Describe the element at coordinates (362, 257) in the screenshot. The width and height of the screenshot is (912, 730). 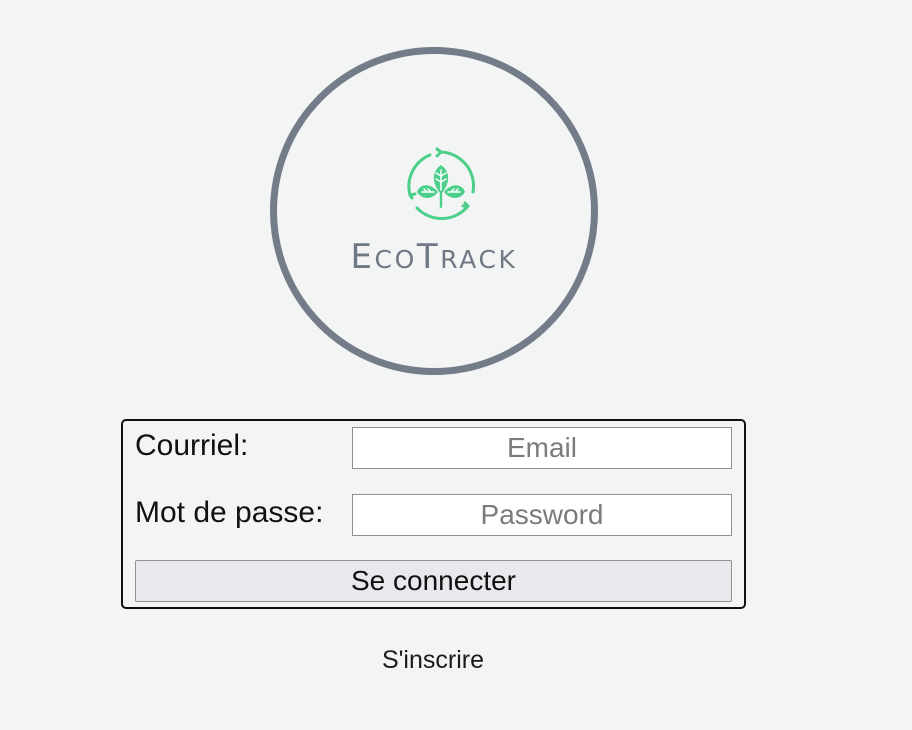
I see `brand-wordmark-part: E` at that location.